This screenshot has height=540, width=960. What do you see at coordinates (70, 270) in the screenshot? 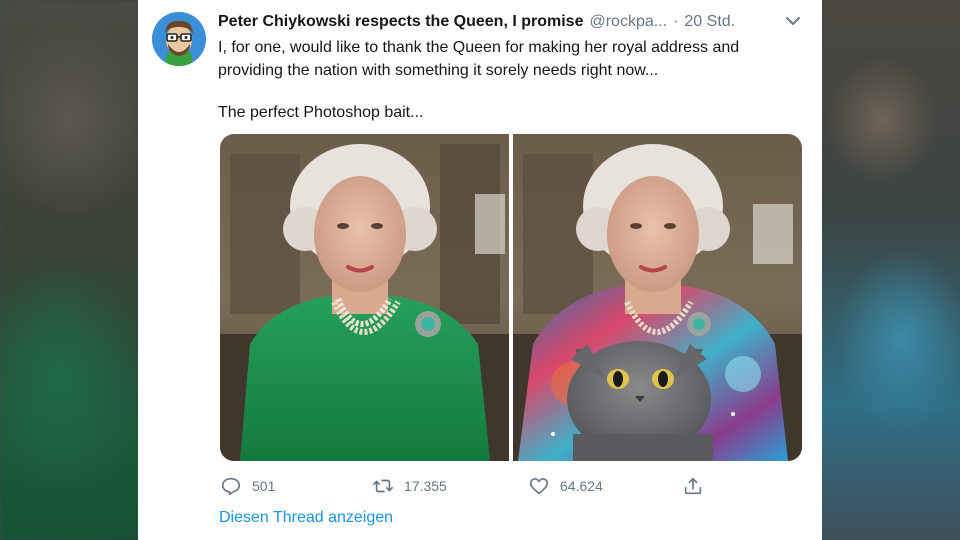
I see `background-left-blur` at bounding box center [70, 270].